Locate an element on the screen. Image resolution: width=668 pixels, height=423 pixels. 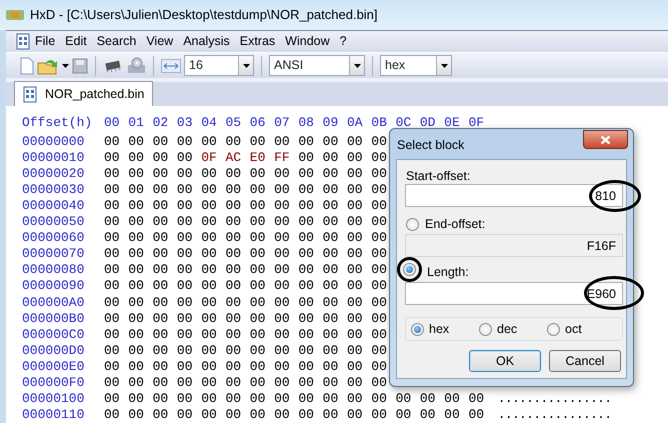
bytes-per-row-combo: 16 is located at coordinates (219, 65).